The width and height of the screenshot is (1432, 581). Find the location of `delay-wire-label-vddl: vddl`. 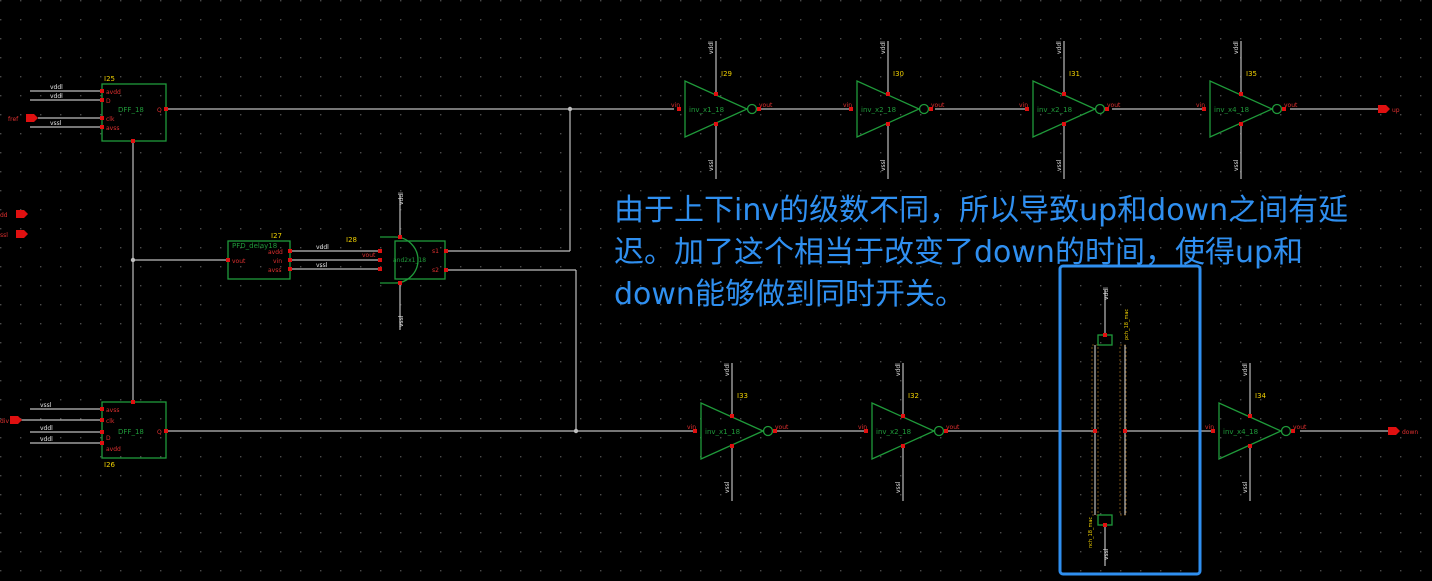

delay-wire-label-vddl: vddl is located at coordinates (322, 247).